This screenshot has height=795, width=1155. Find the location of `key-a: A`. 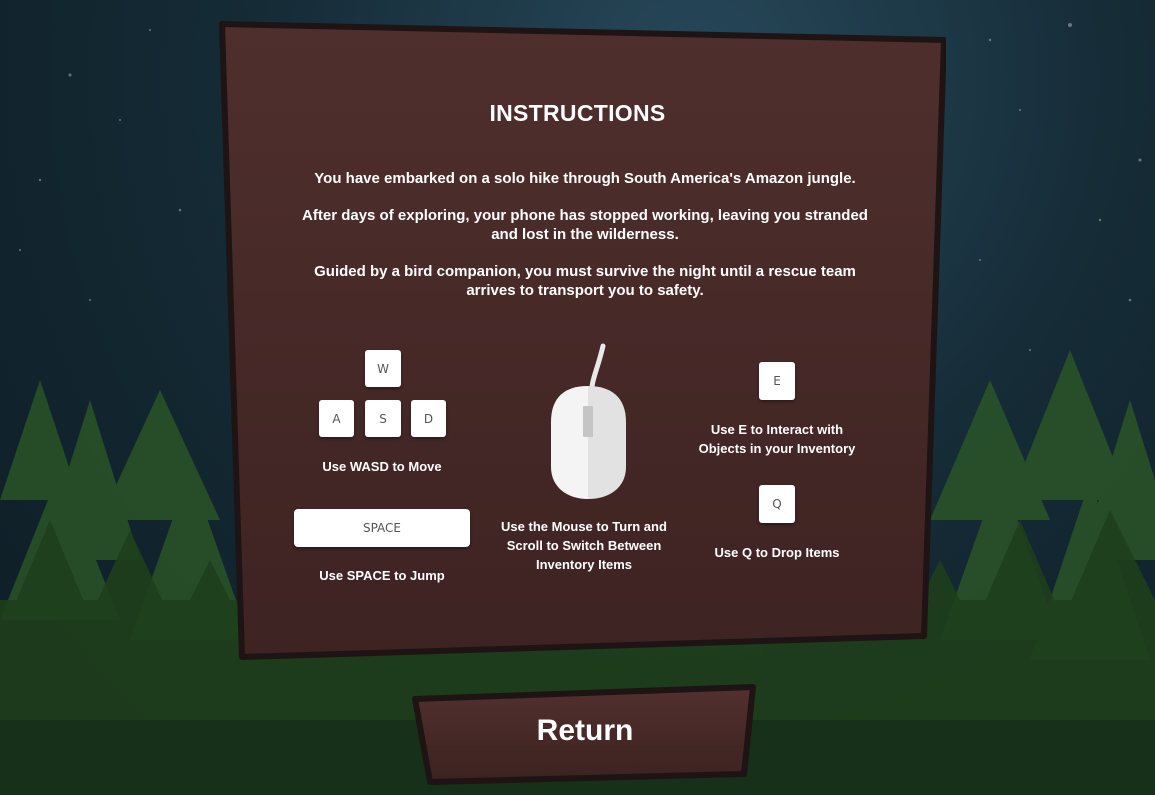

key-a: A is located at coordinates (336, 418).